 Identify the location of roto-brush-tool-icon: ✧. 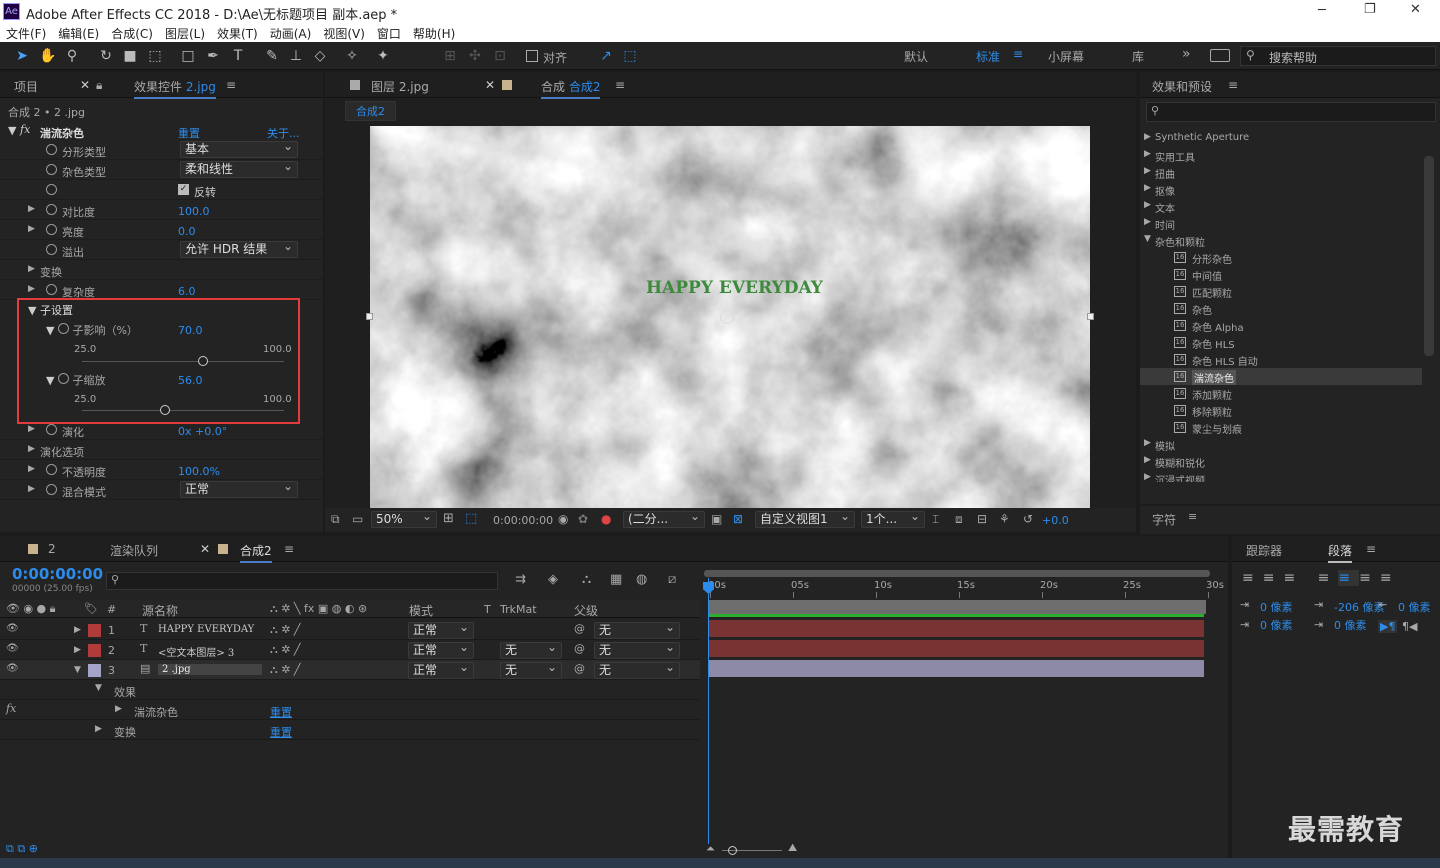
(352, 56).